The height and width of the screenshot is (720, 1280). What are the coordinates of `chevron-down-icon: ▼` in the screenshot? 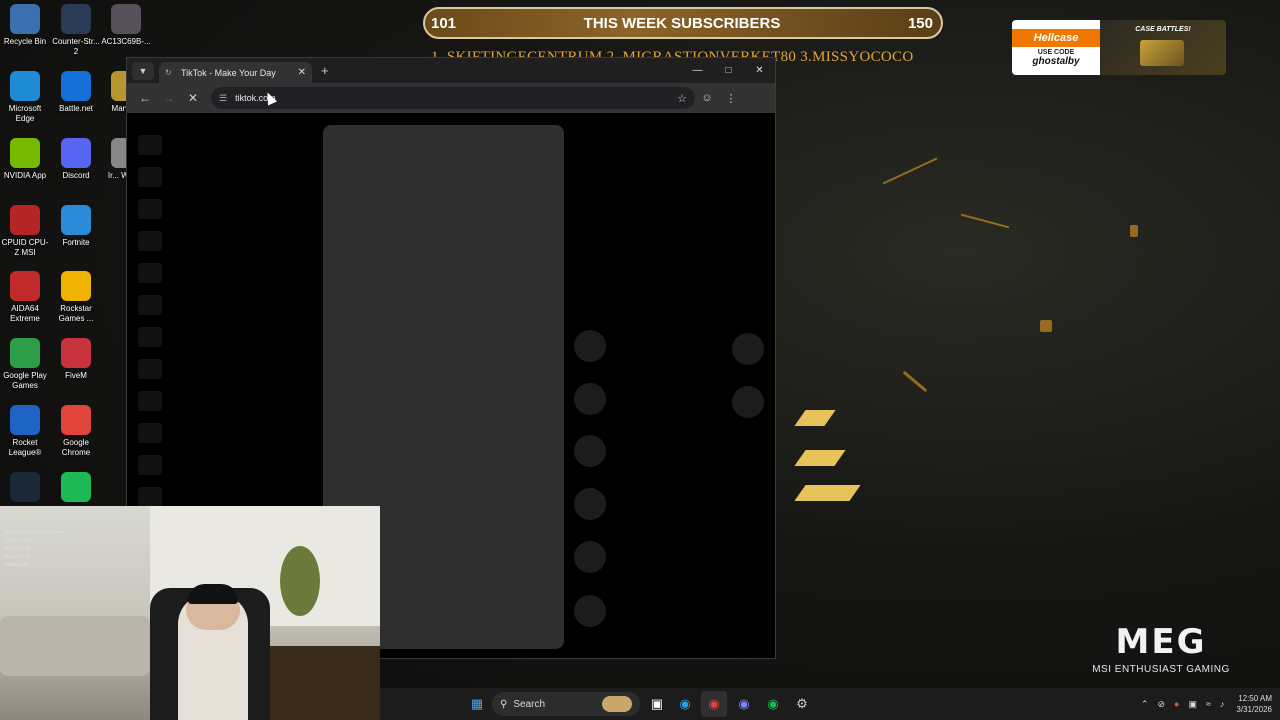 It's located at (143, 70).